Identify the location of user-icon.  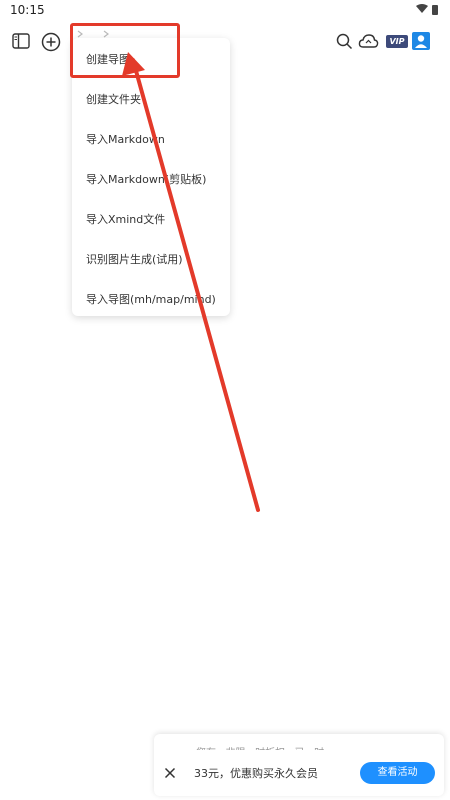
(421, 41).